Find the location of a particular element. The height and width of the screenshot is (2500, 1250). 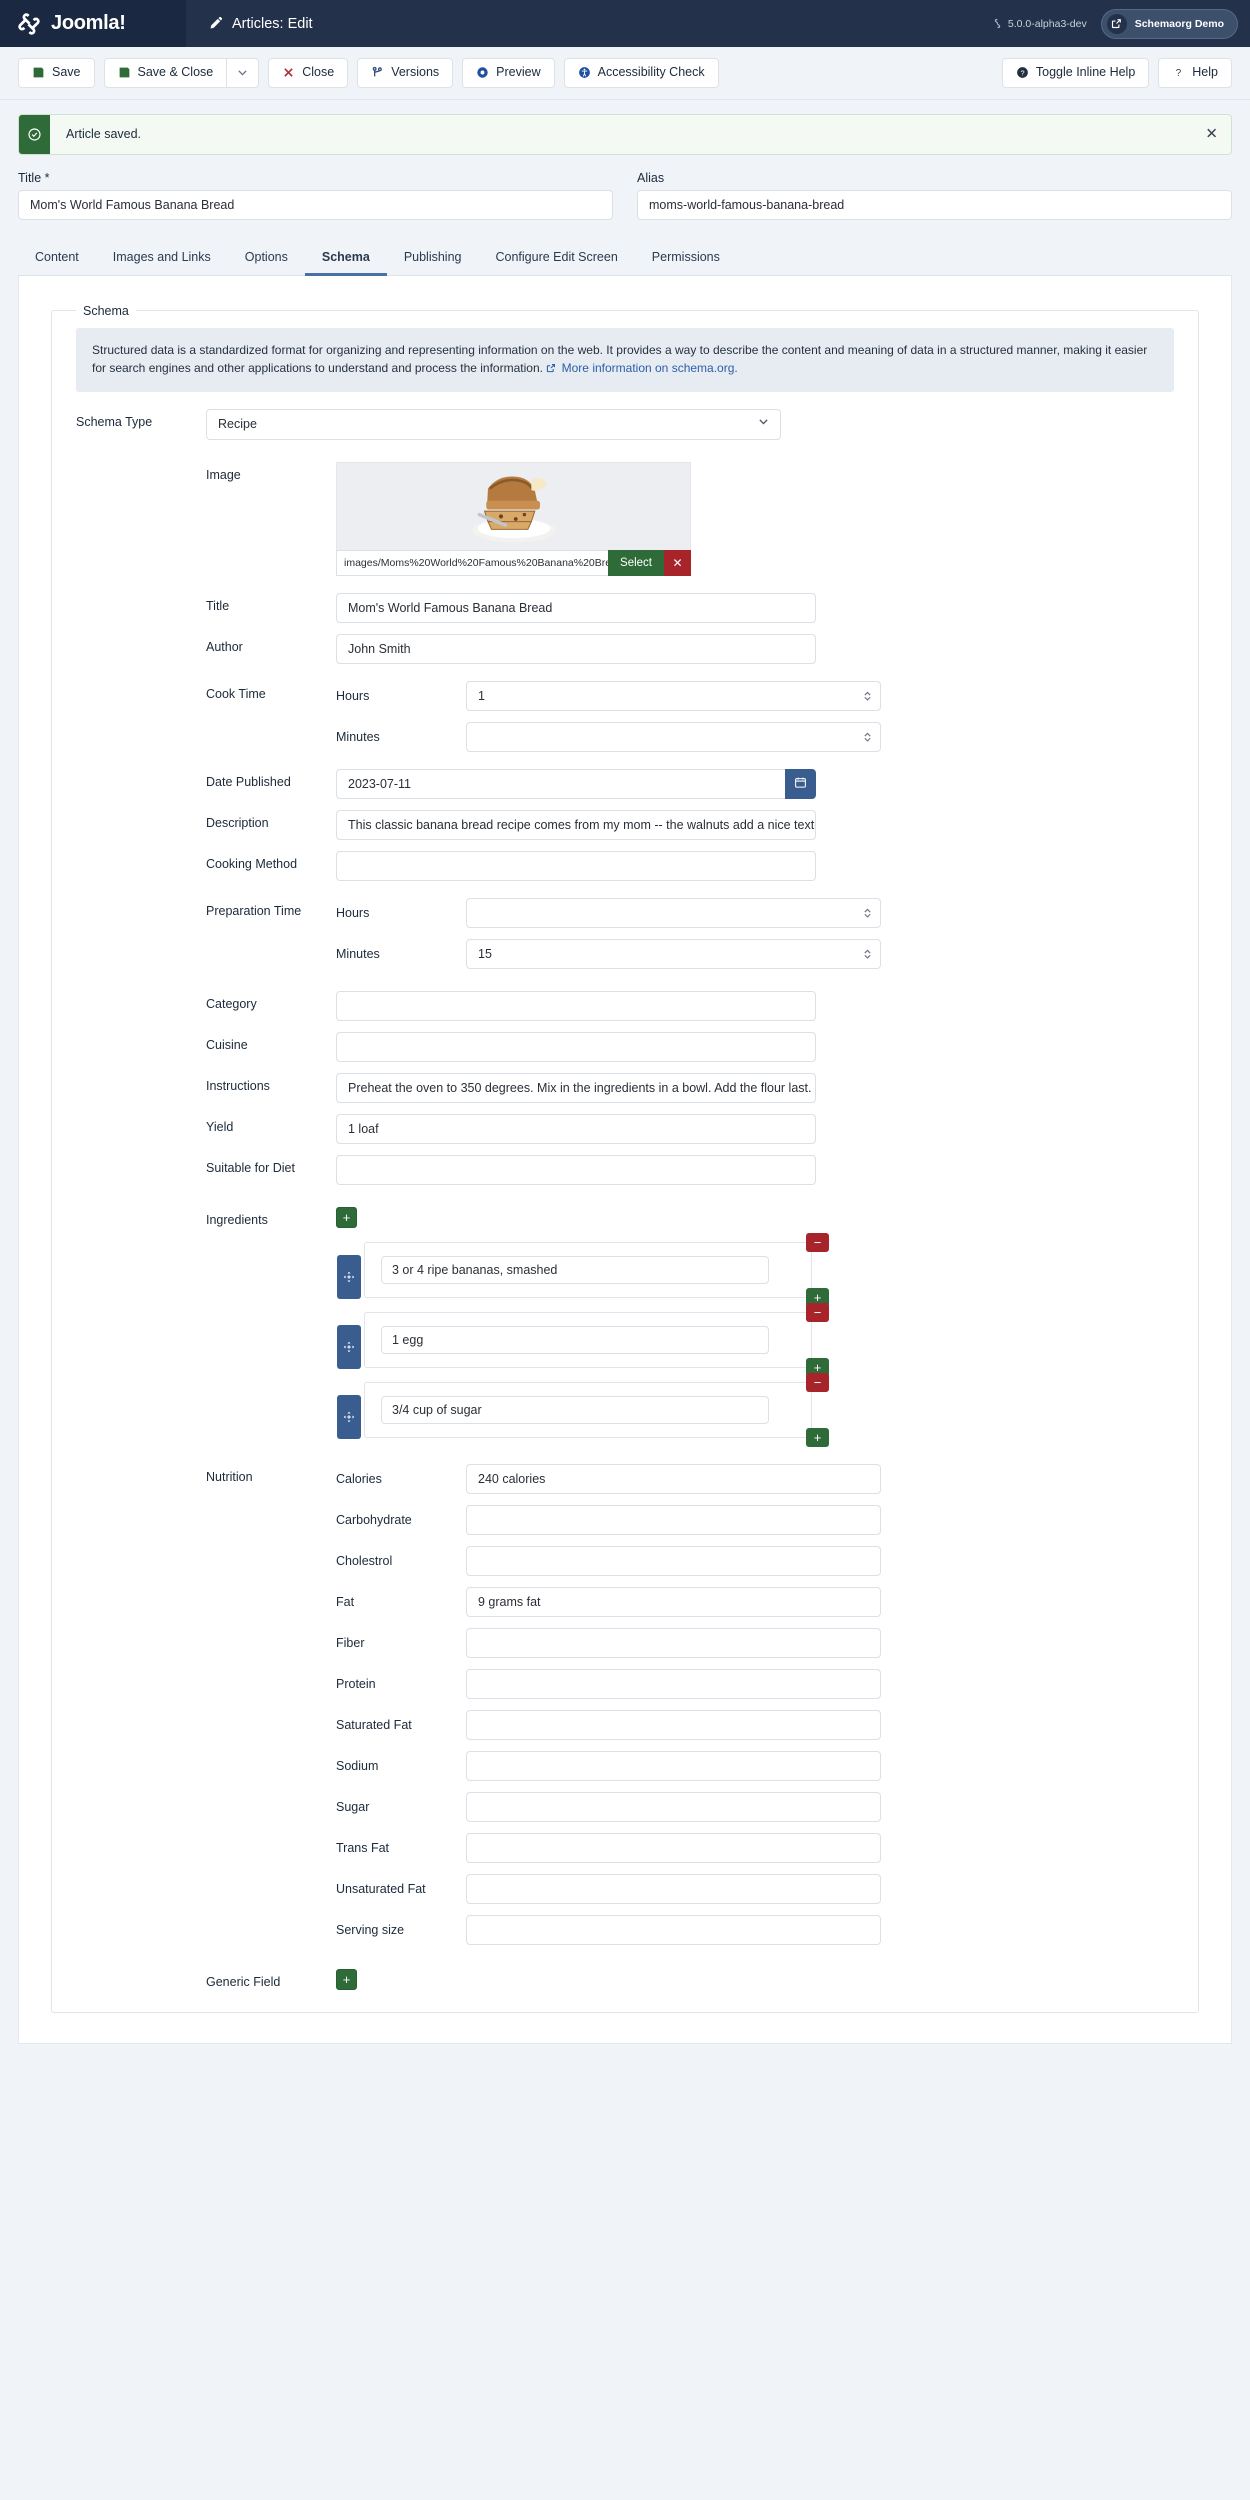

versions-label: Versions is located at coordinates (415, 72).